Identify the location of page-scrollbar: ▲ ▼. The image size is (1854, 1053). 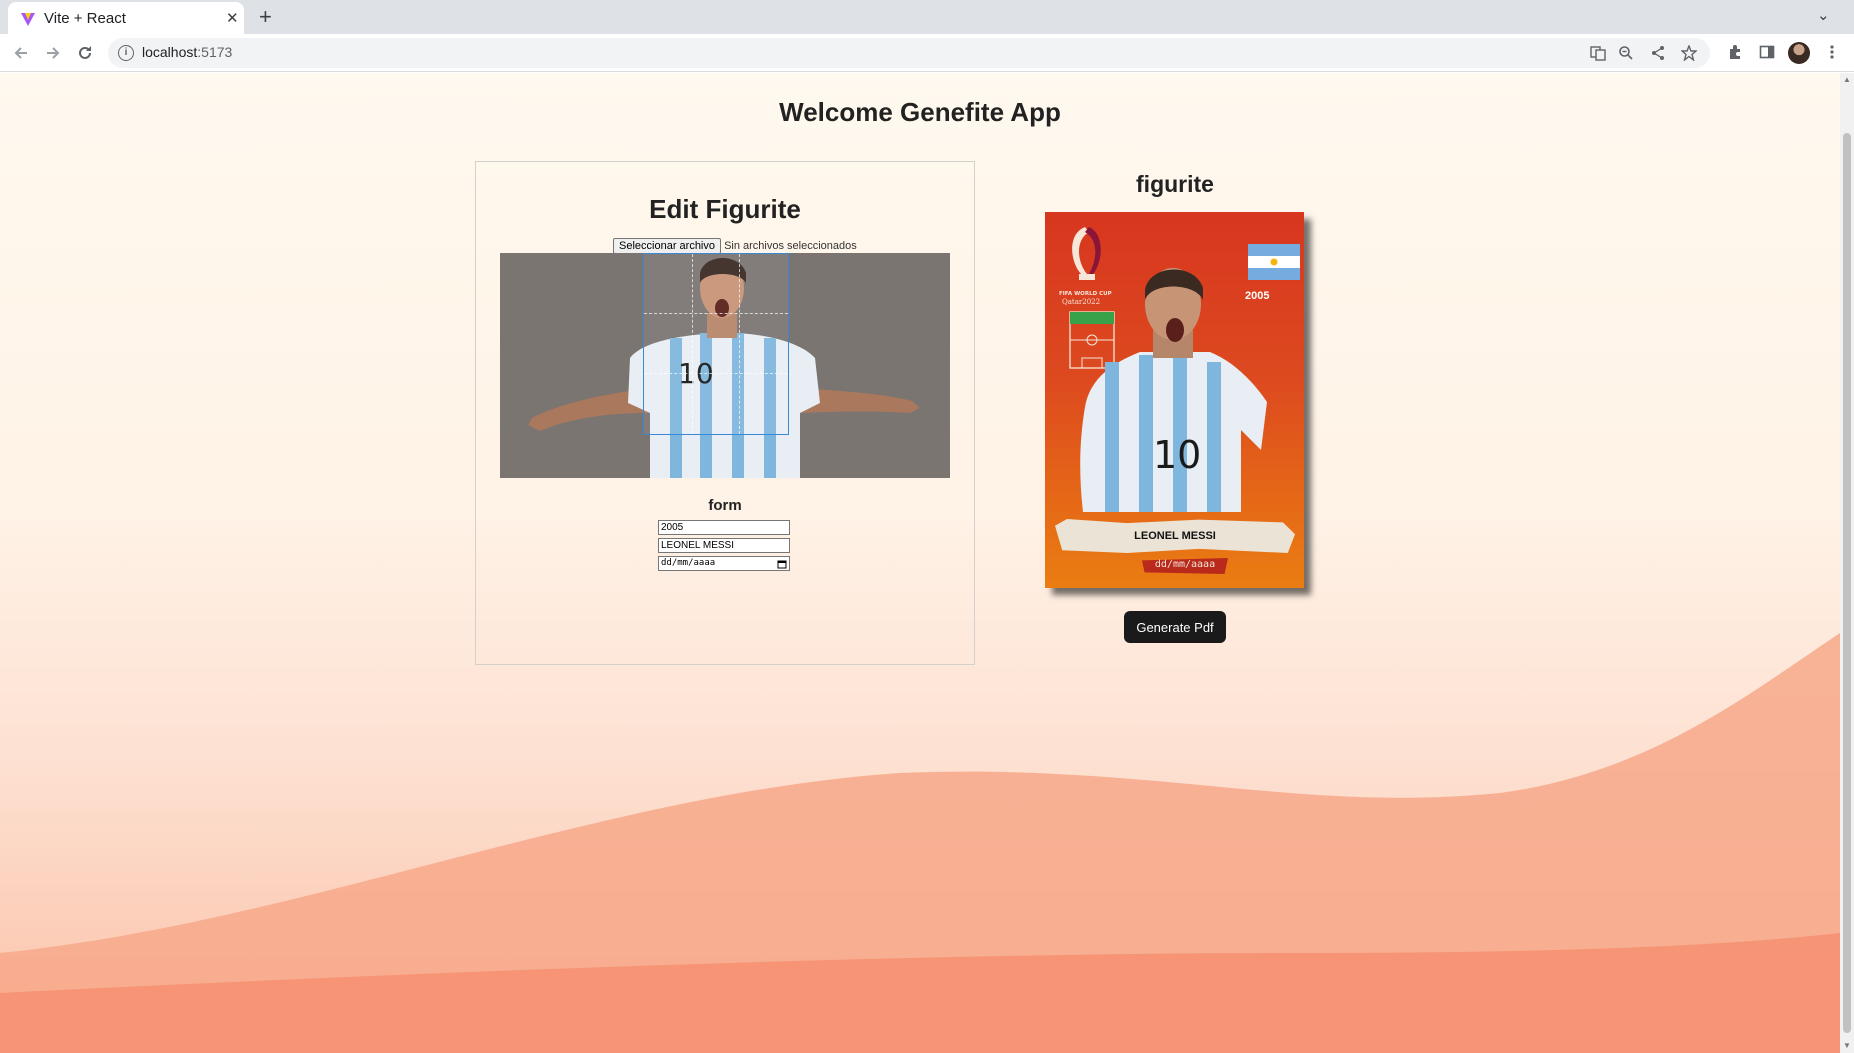
(1847, 563).